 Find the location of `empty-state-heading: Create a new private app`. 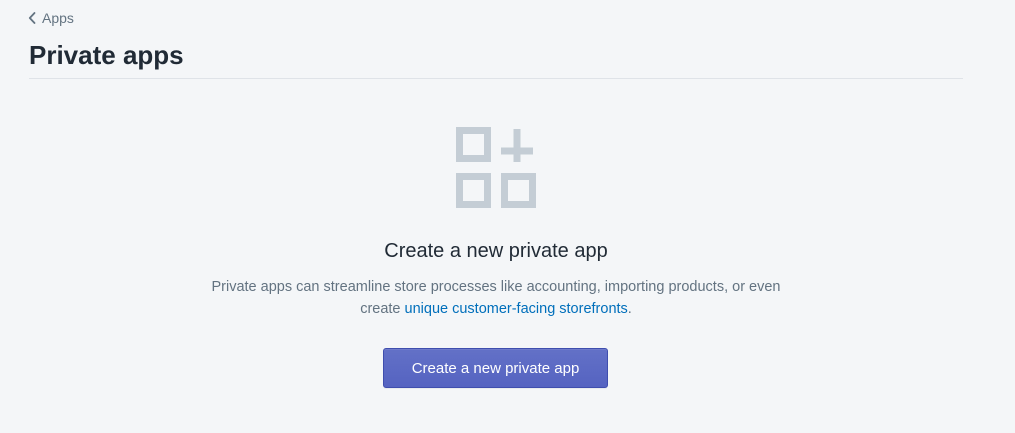

empty-state-heading: Create a new private app is located at coordinates (496, 251).